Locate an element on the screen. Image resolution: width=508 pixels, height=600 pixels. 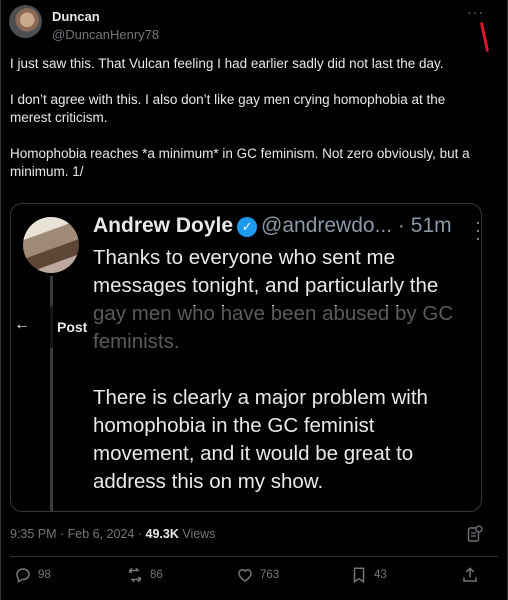
red-annotation-mark is located at coordinates (484, 37).